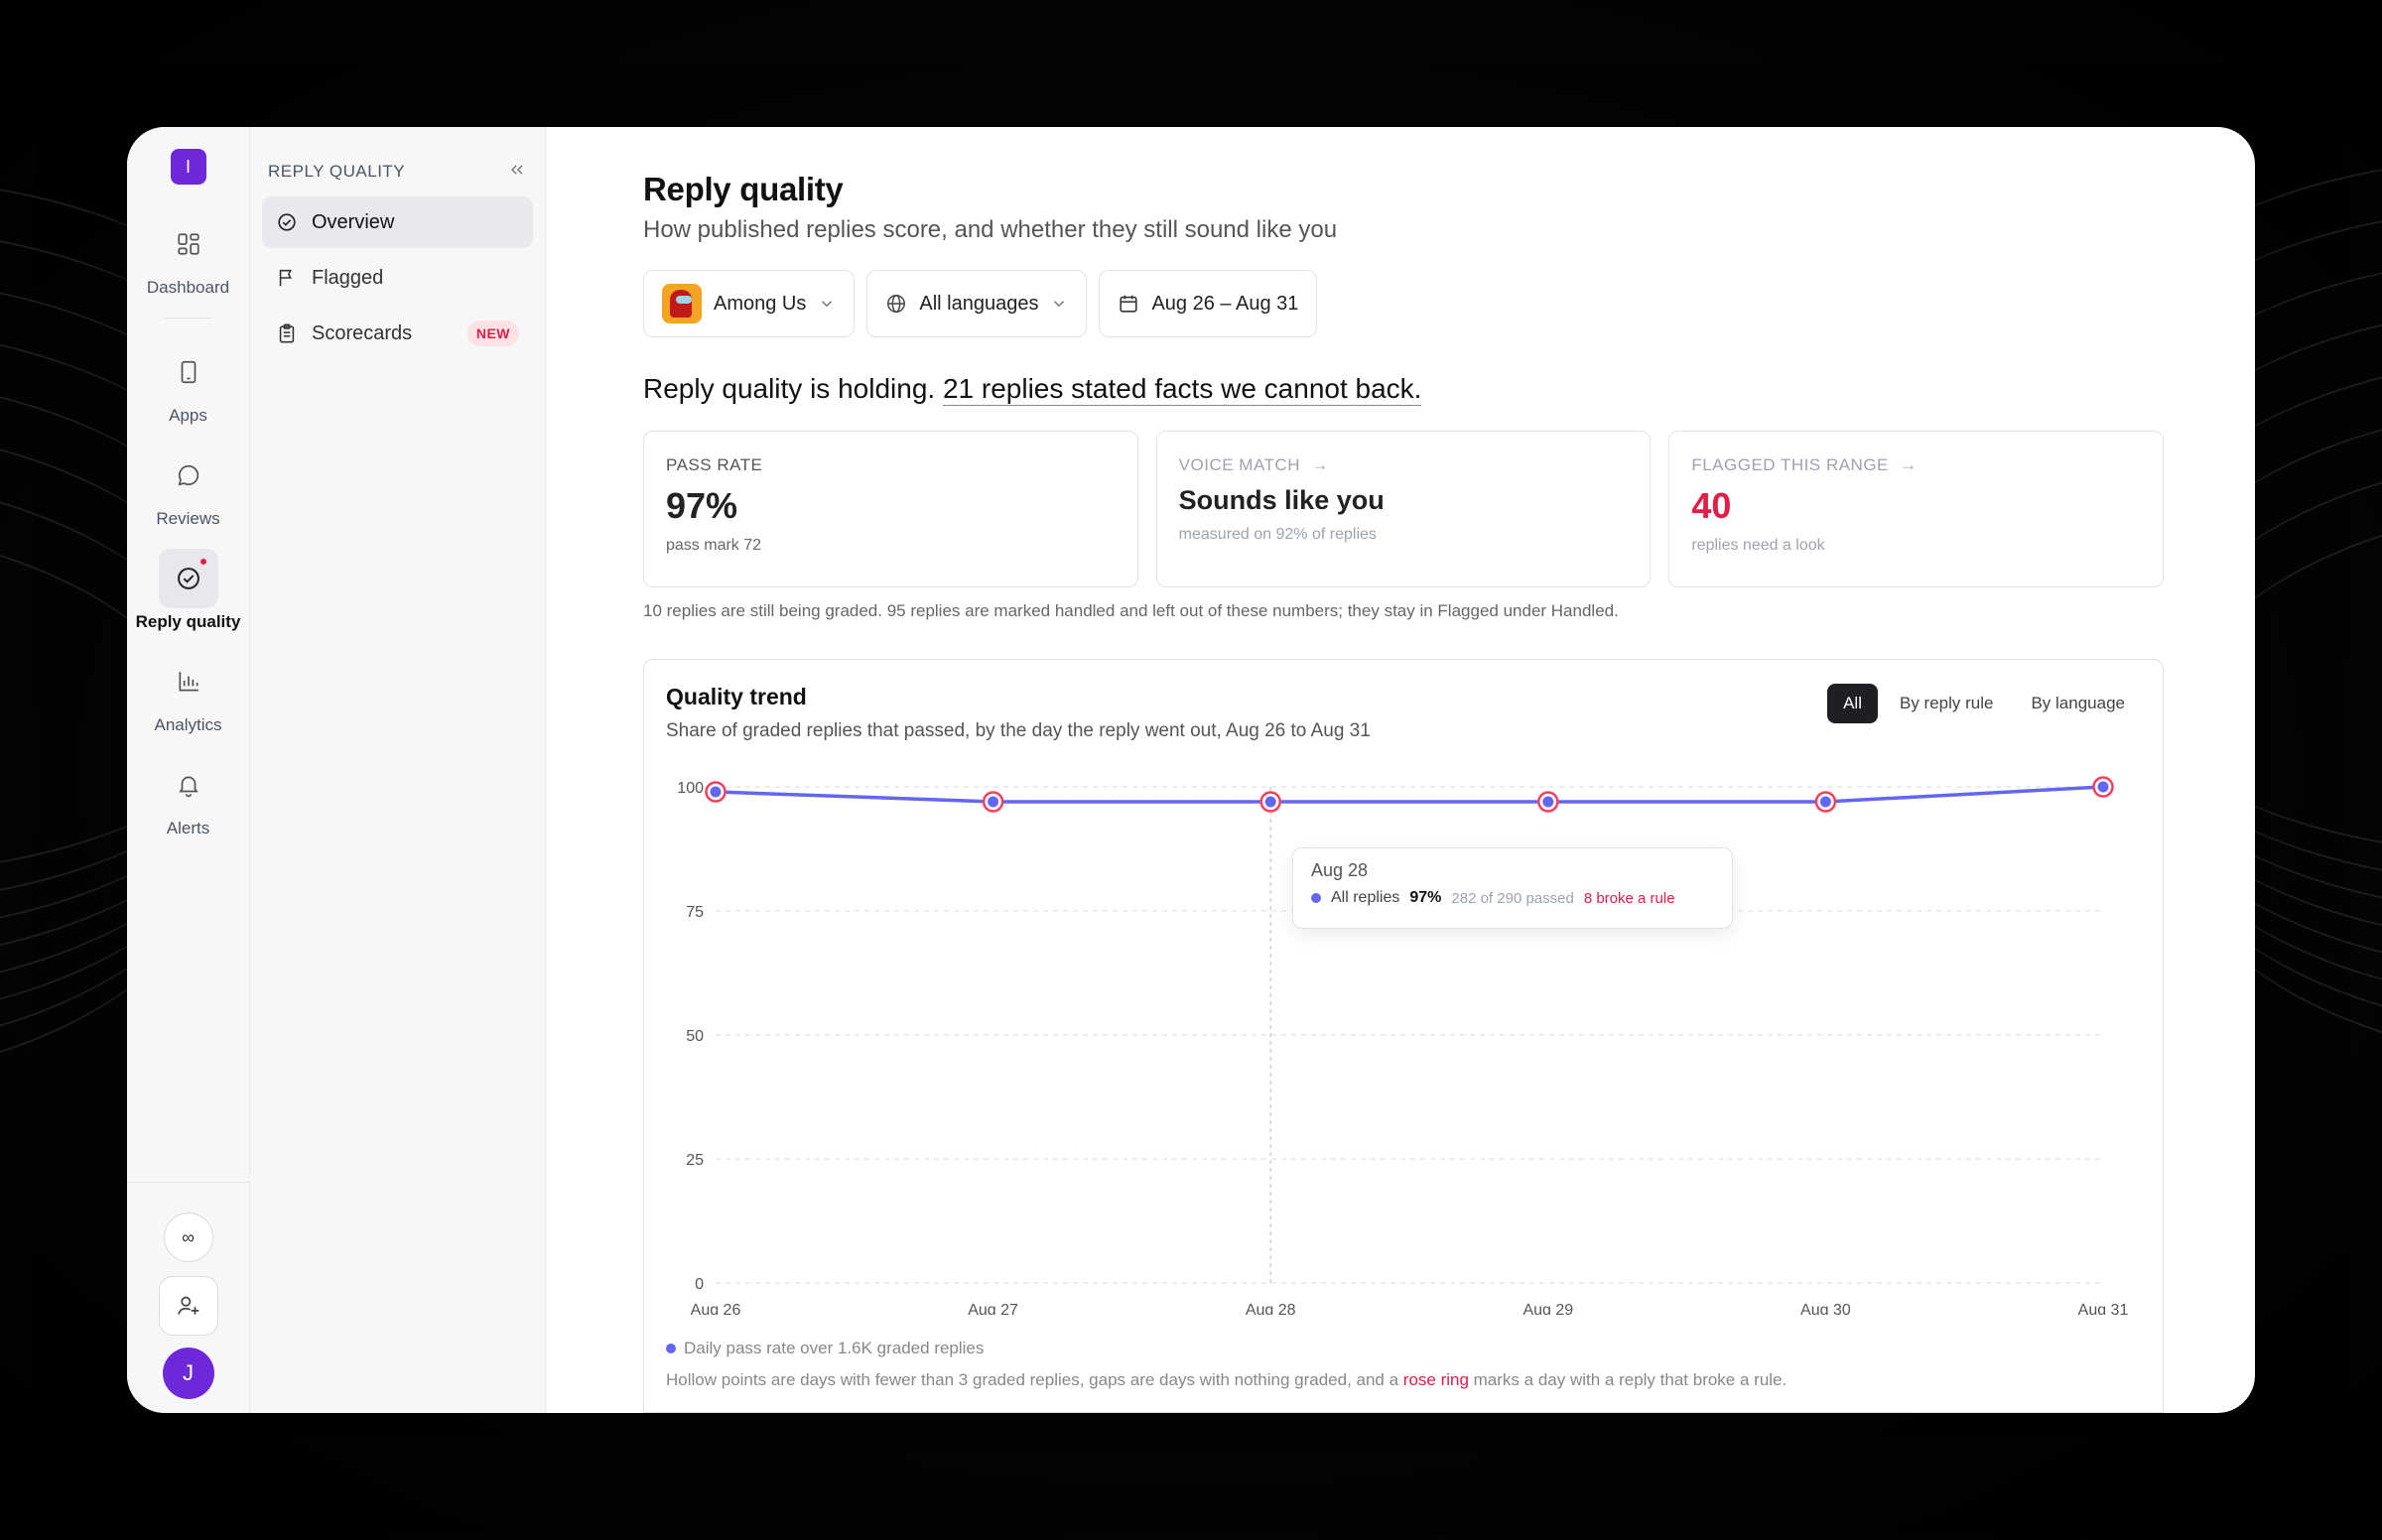 The image size is (2382, 1540). What do you see at coordinates (1277, 534) in the screenshot?
I see `voice-match-coverage: measured on 92% of replies` at bounding box center [1277, 534].